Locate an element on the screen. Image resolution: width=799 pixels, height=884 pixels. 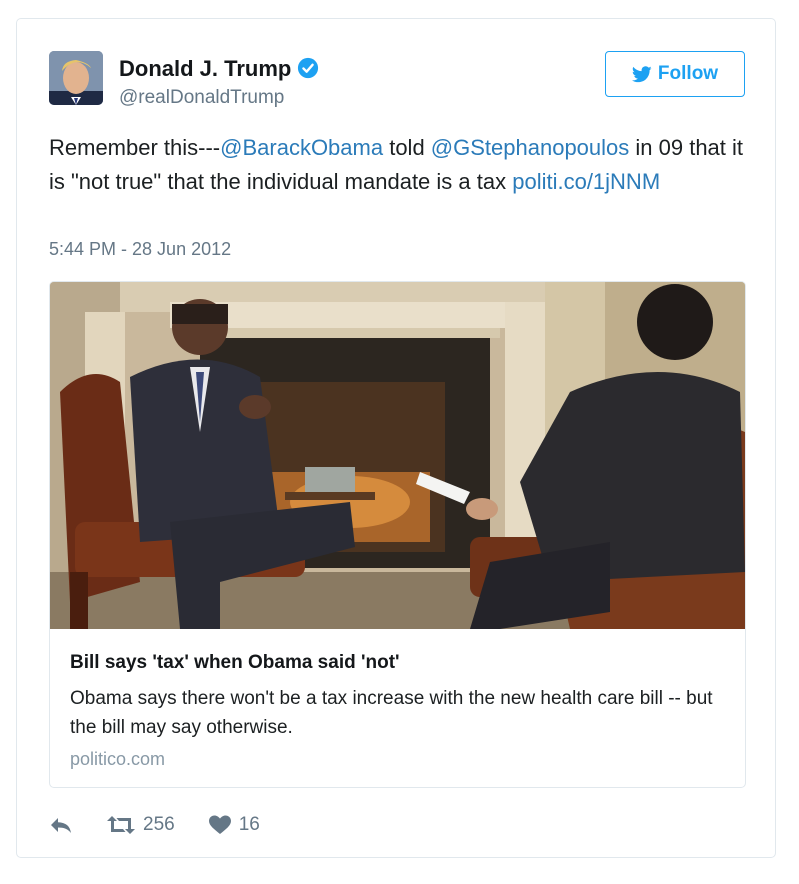
display-name-text: Donald J. Trump is located at coordinates (205, 68).